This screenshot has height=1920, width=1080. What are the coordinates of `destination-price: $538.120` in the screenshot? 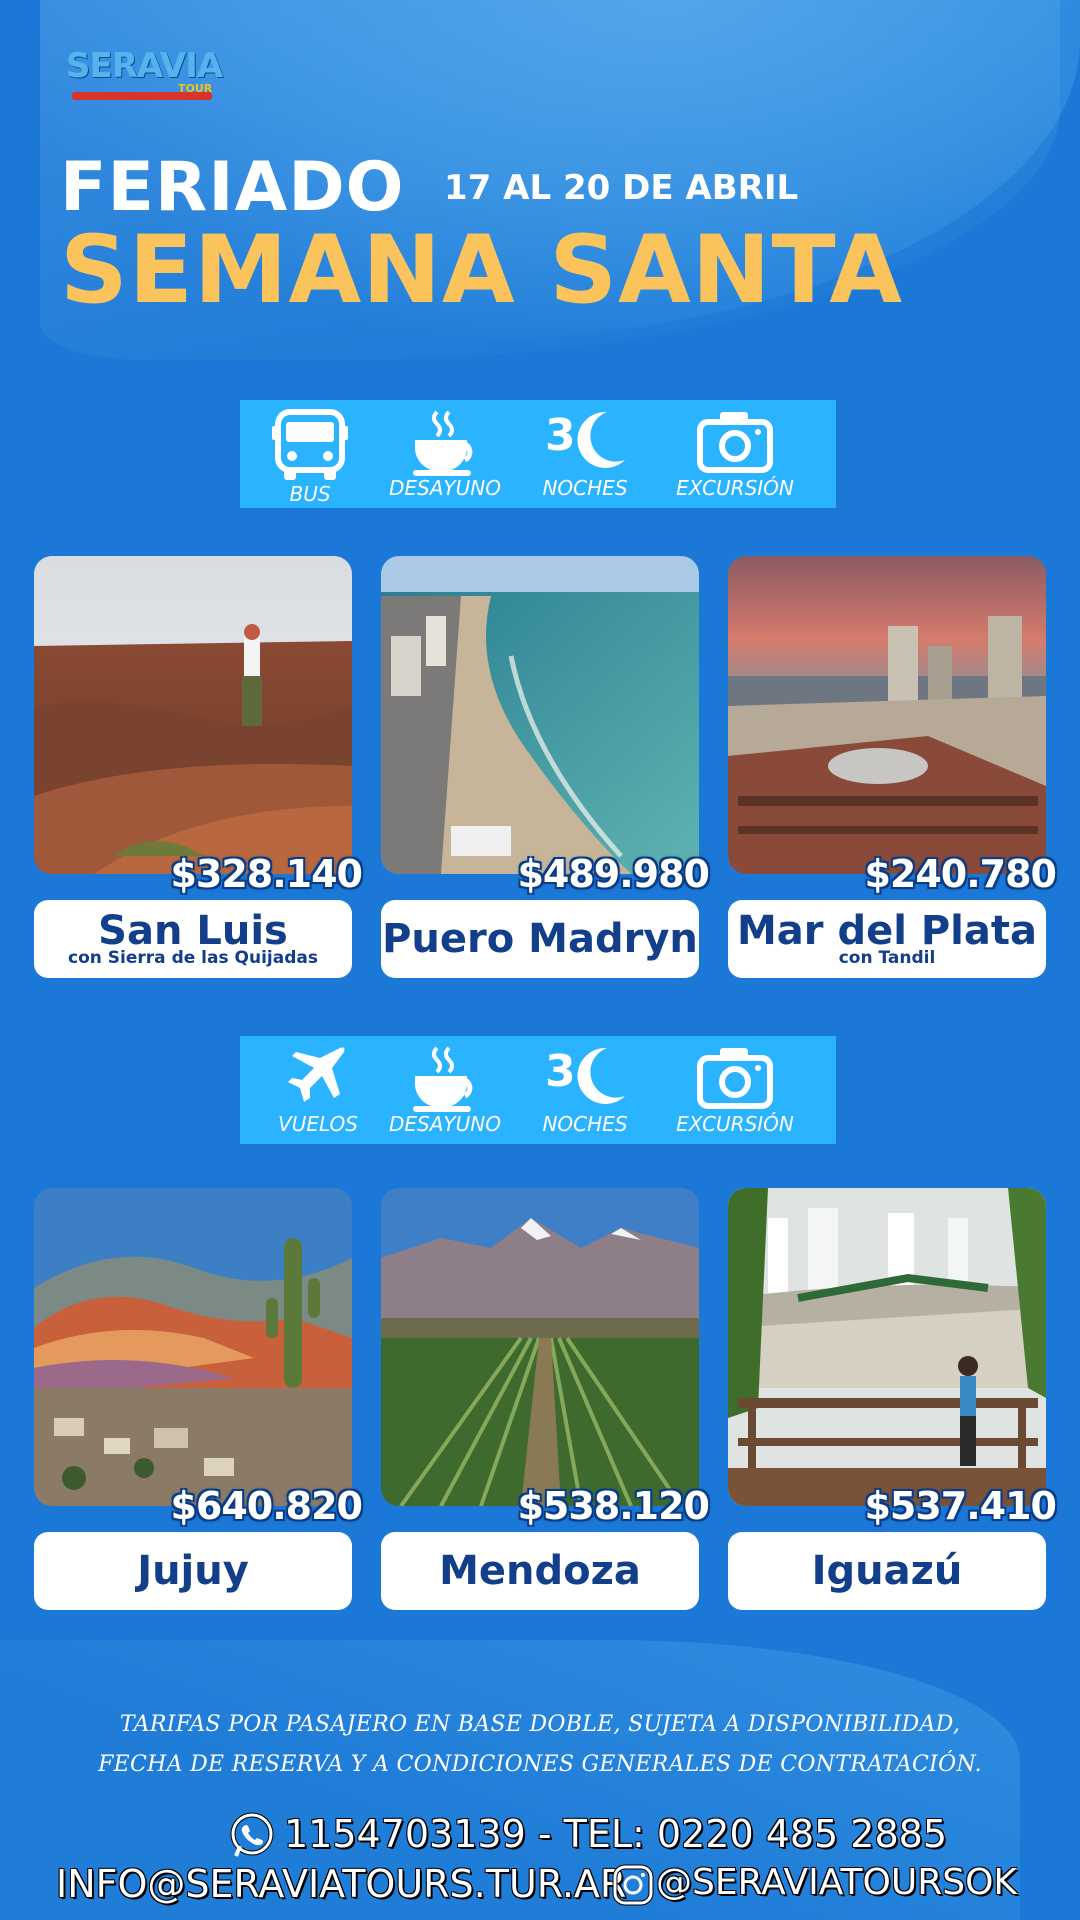 It's located at (613, 1506).